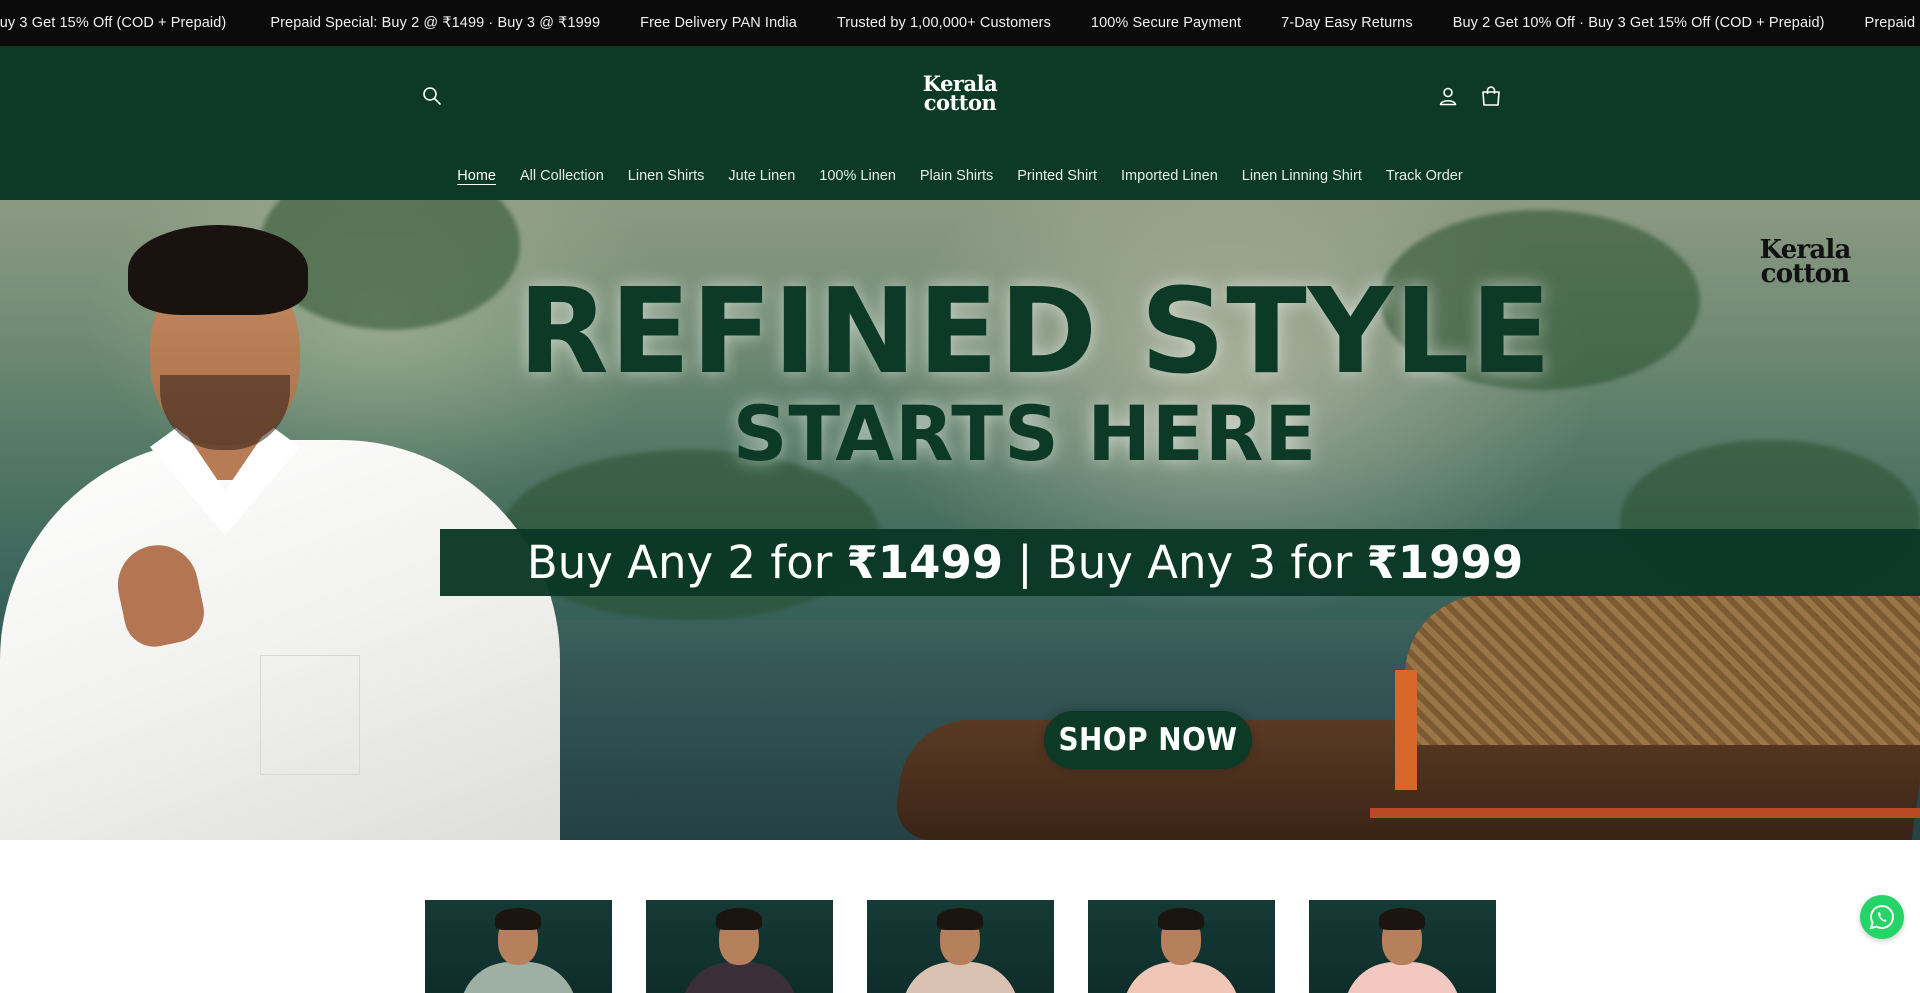  I want to click on nav-item-printed-shirt: Printed Shirt, so click(1057, 176).